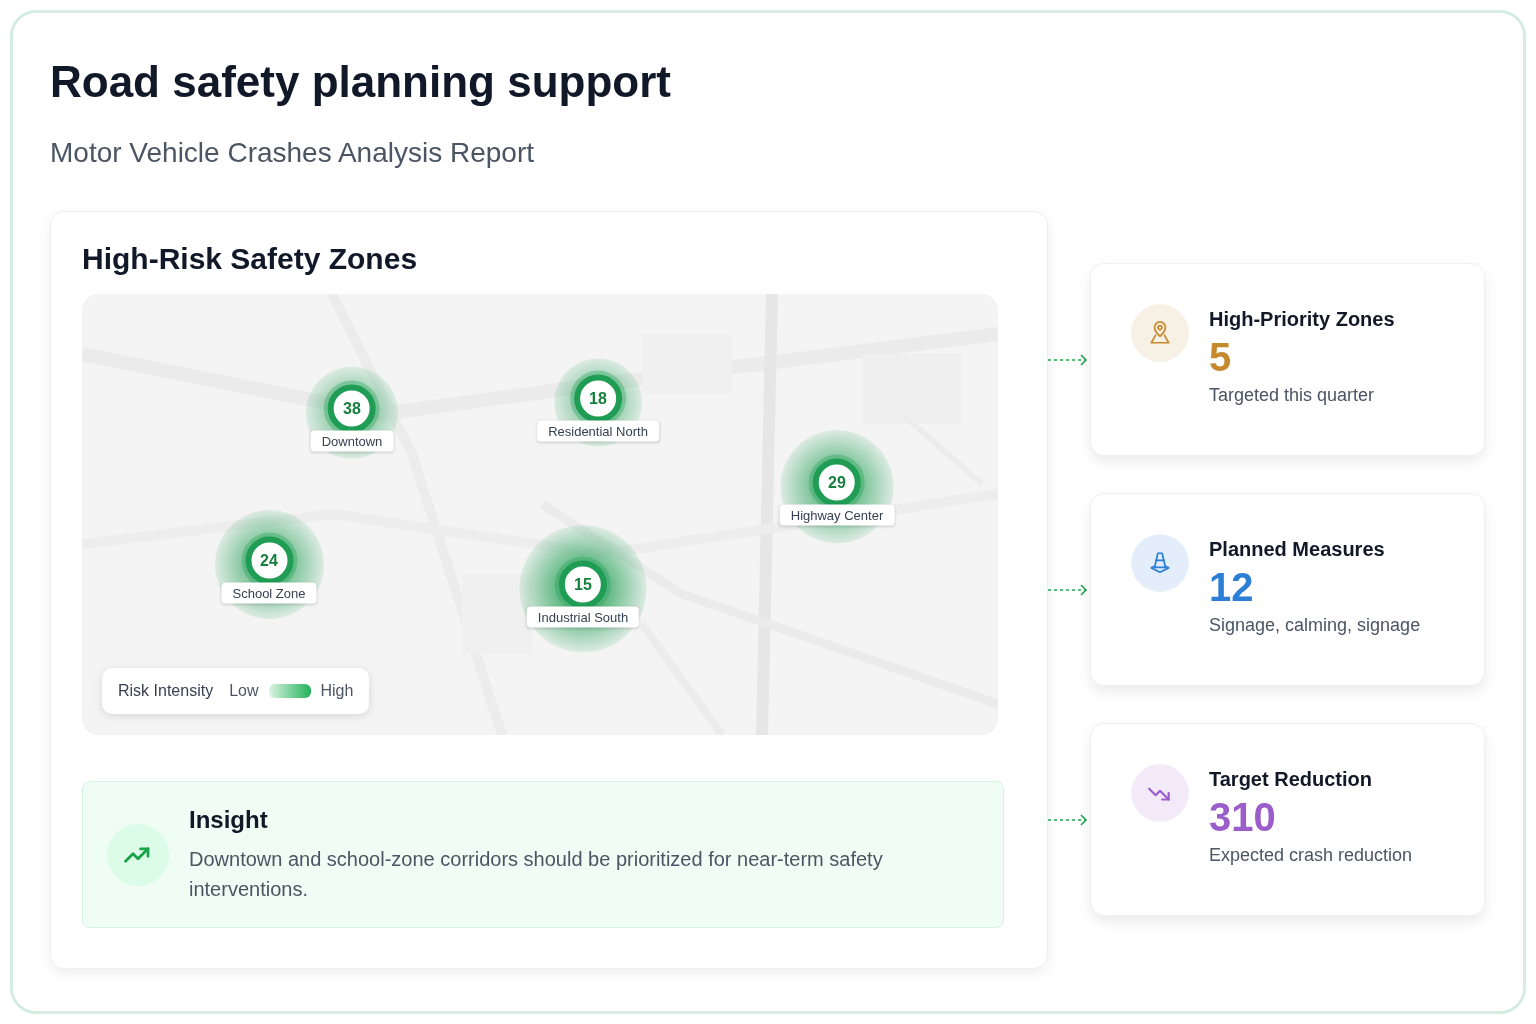 This screenshot has height=1024, width=1536. I want to click on stat-value: 12, so click(1232, 587).